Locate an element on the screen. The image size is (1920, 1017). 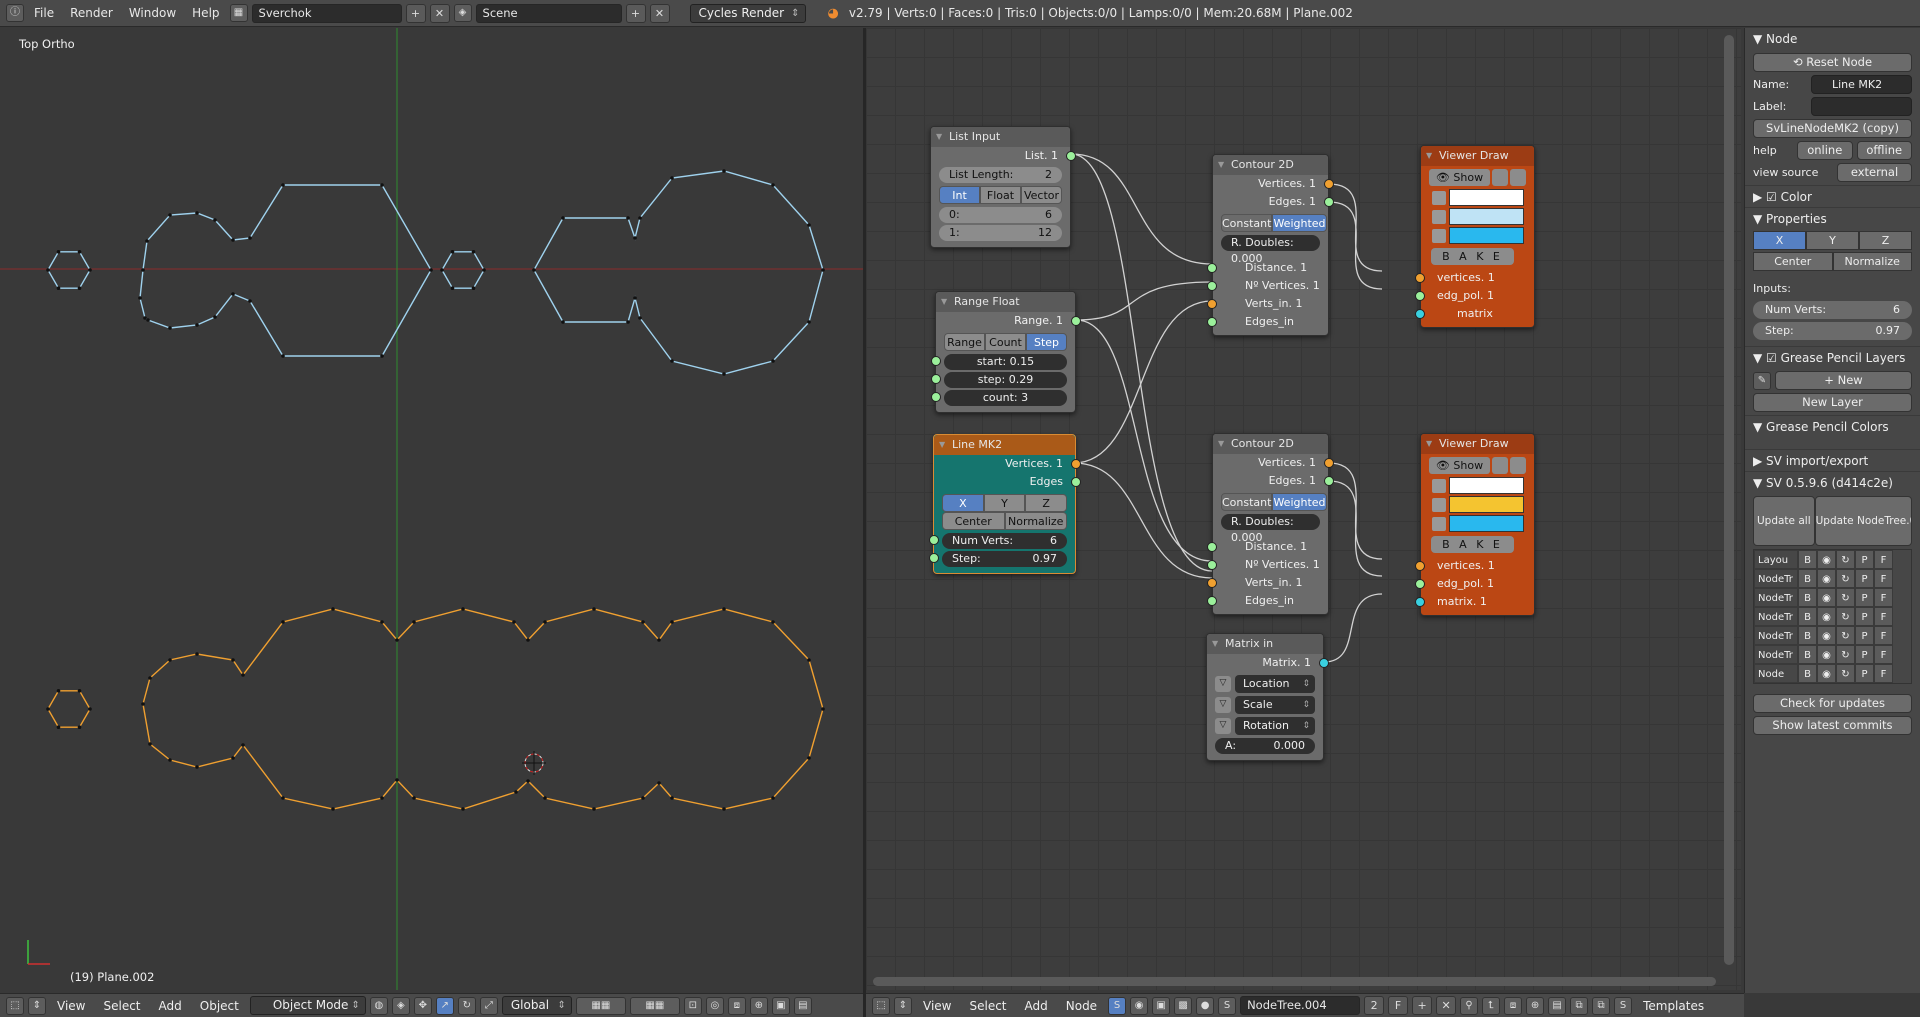
location-select: Location is located at coordinates (1275, 684).